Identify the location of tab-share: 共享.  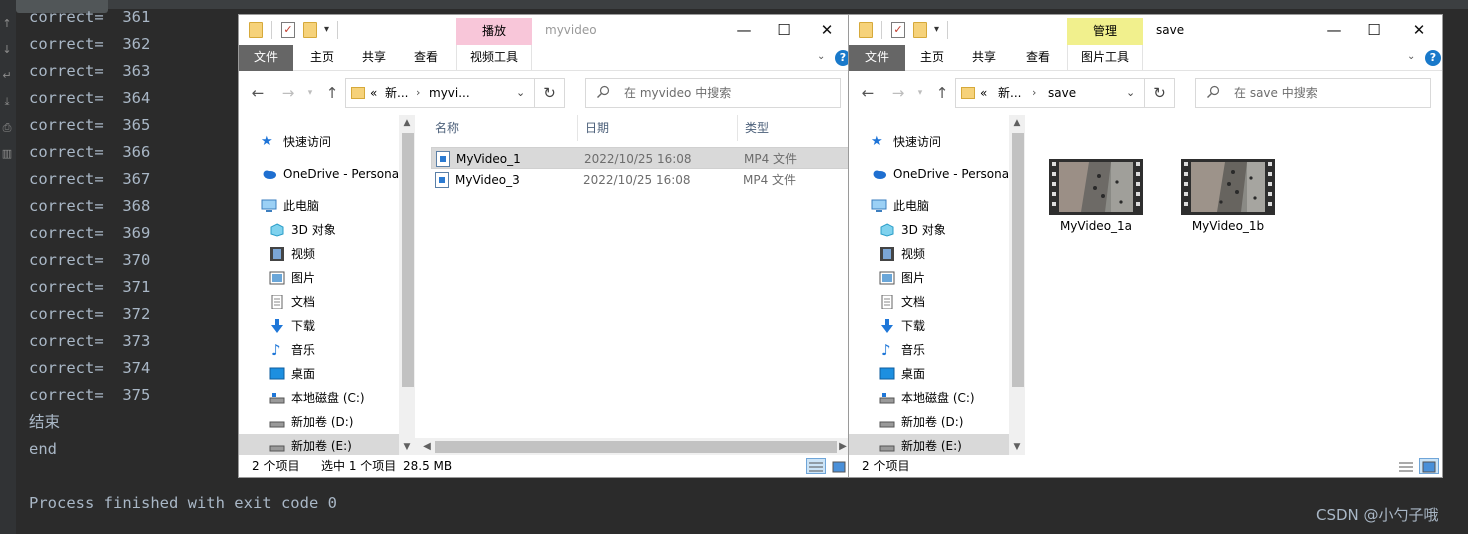
(984, 58).